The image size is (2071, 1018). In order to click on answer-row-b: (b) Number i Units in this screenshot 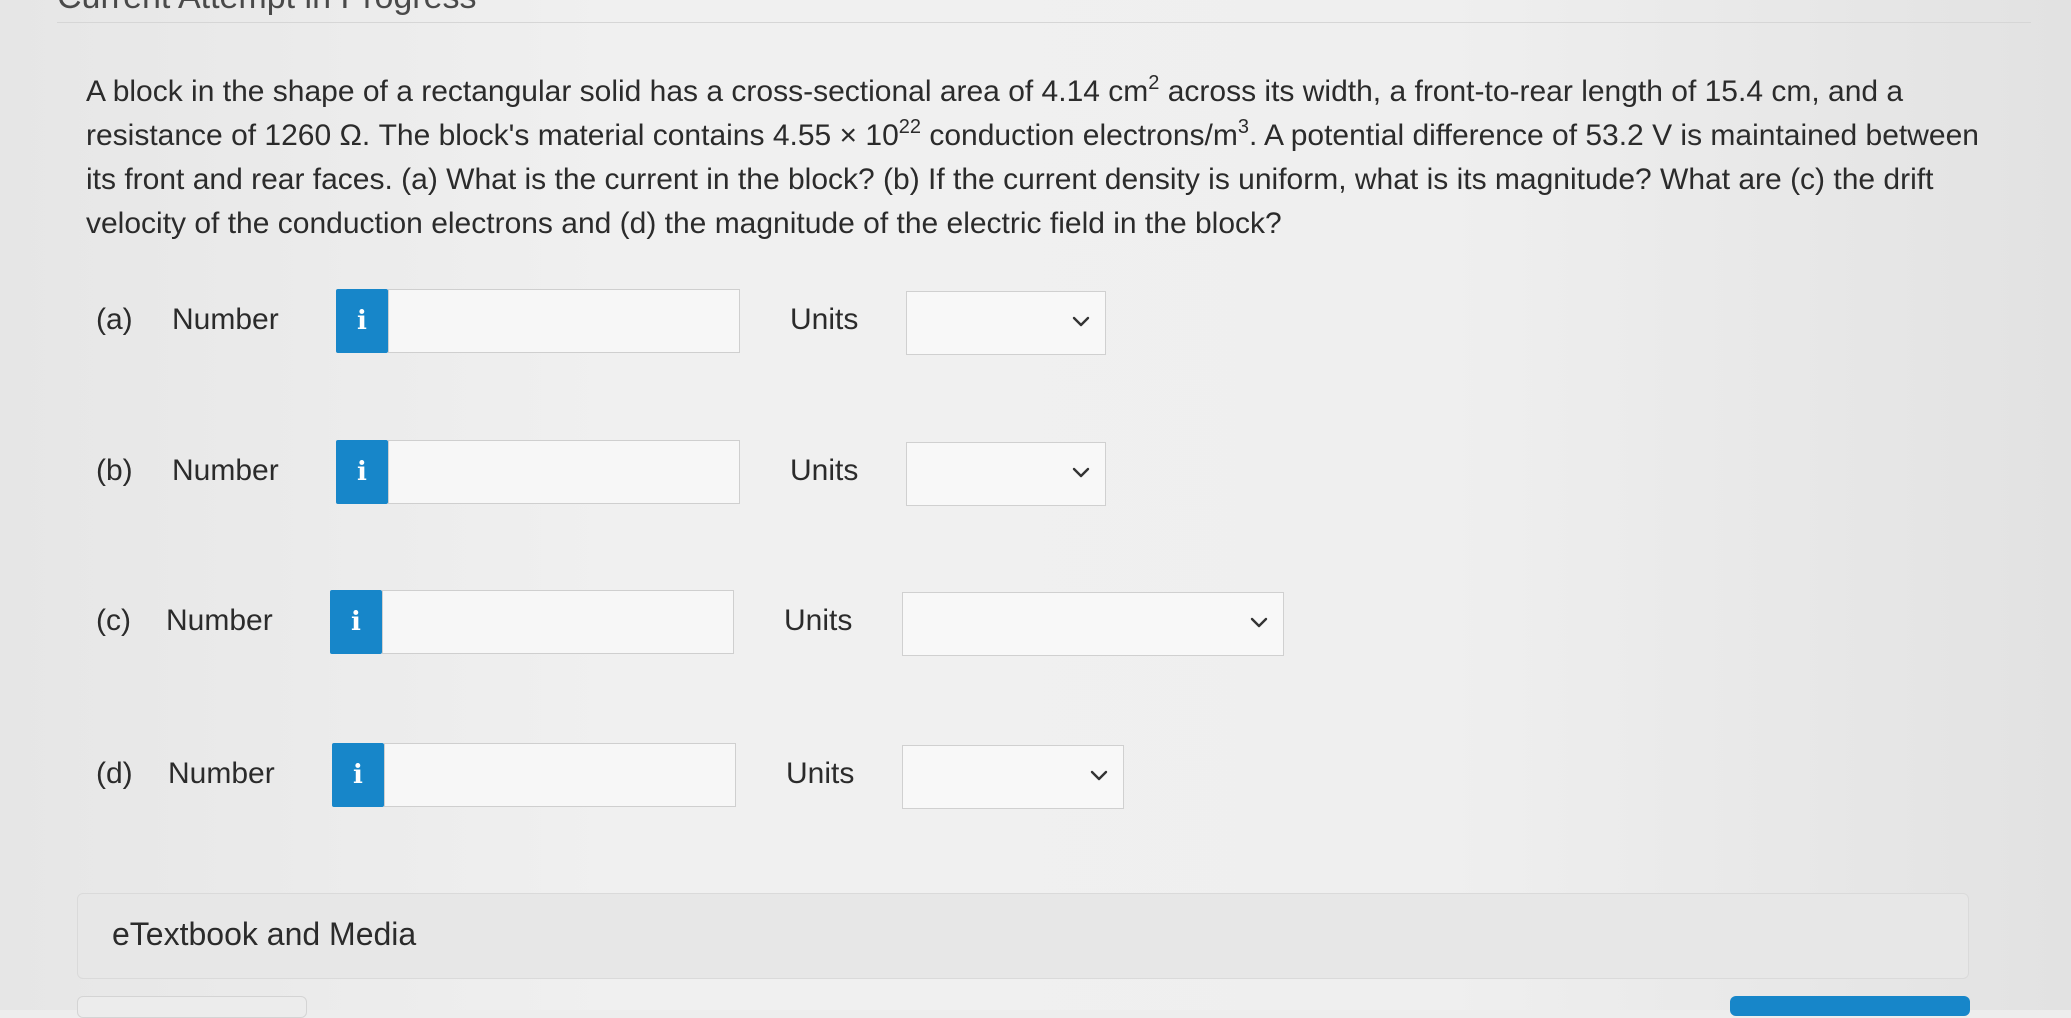, I will do `click(696, 474)`.